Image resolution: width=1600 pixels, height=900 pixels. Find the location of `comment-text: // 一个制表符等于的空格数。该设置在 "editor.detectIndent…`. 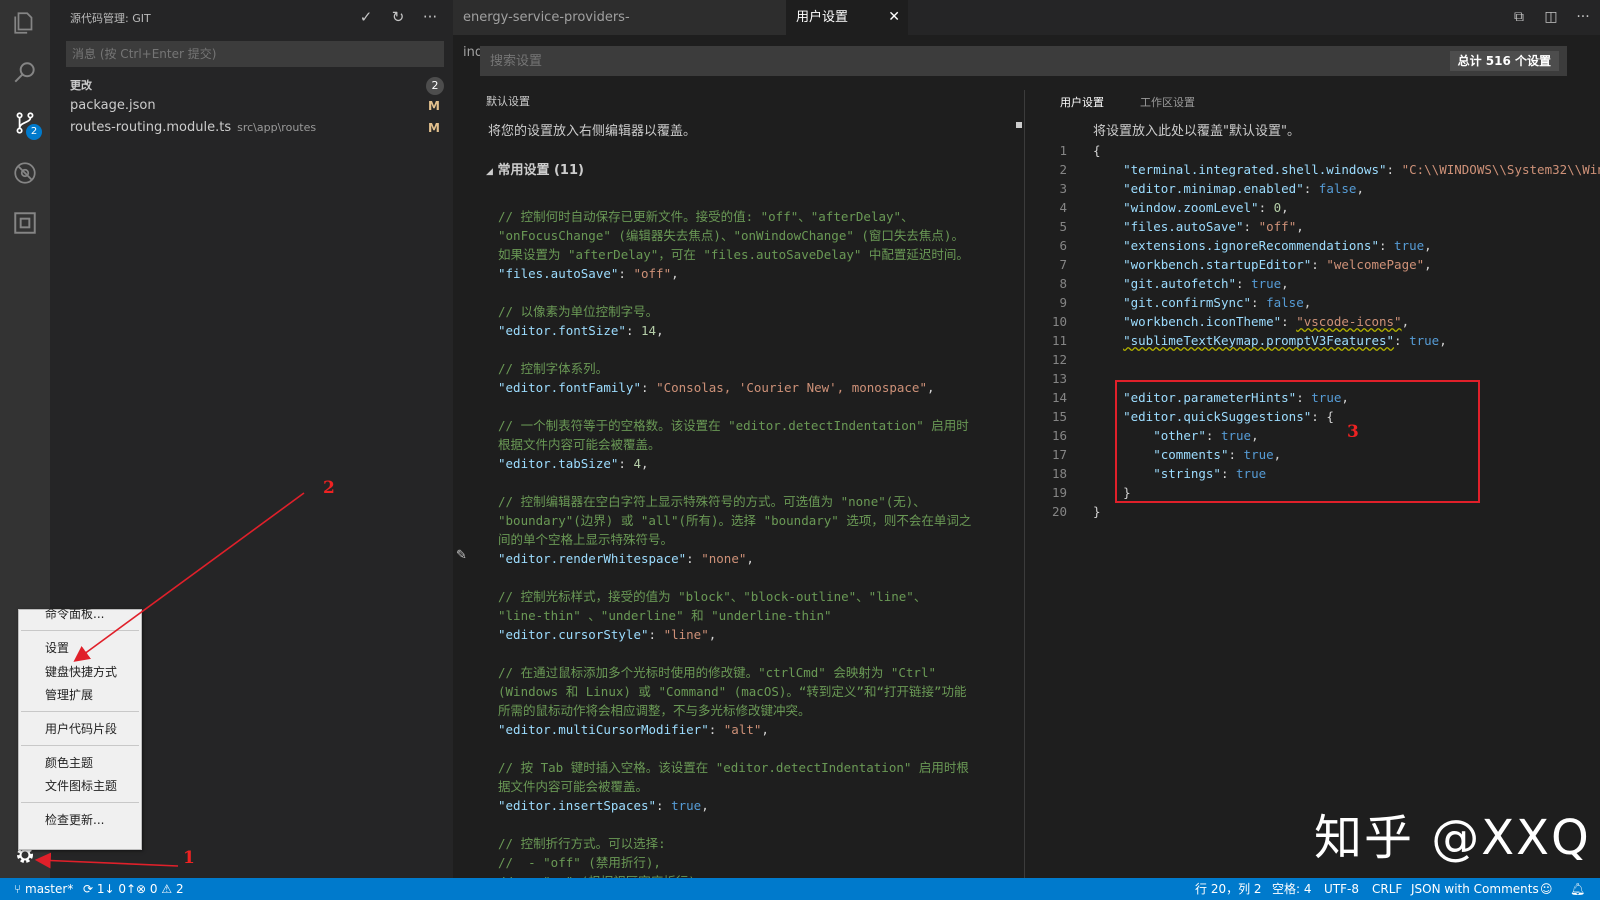

comment-text: // 一个制表符等于的空格数。该设置在 "editor.detectIndent… is located at coordinates (733, 425).